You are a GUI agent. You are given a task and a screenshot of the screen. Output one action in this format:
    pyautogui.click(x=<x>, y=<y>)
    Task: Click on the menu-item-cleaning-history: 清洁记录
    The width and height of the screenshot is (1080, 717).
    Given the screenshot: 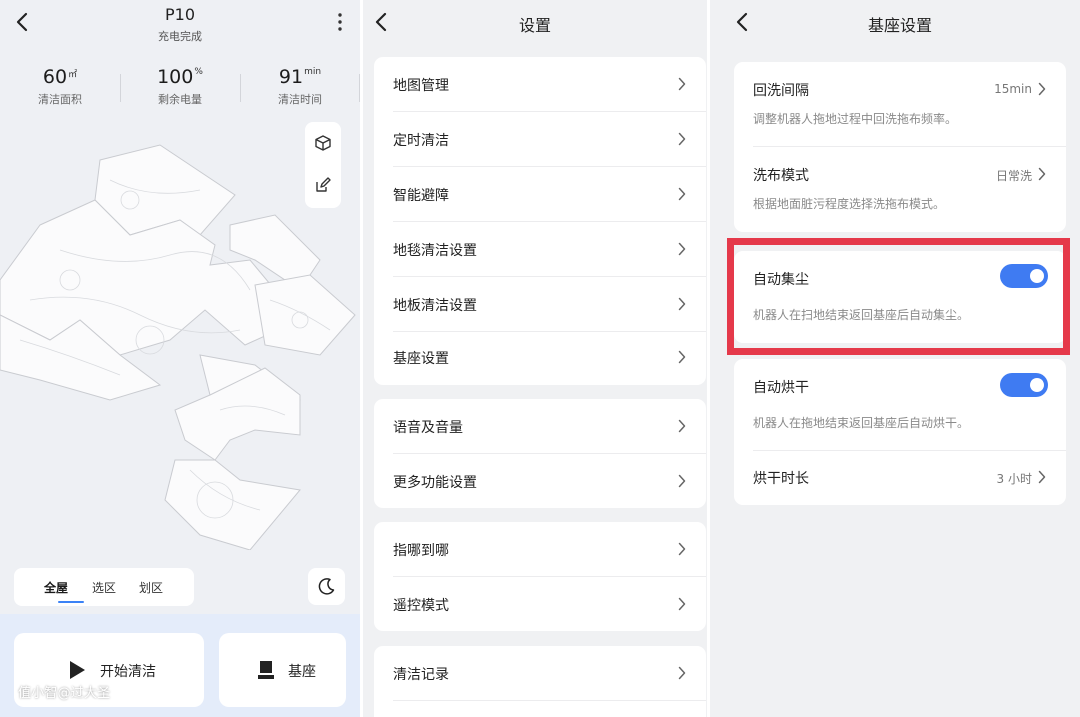 What is the action you would take?
    pyautogui.click(x=540, y=673)
    